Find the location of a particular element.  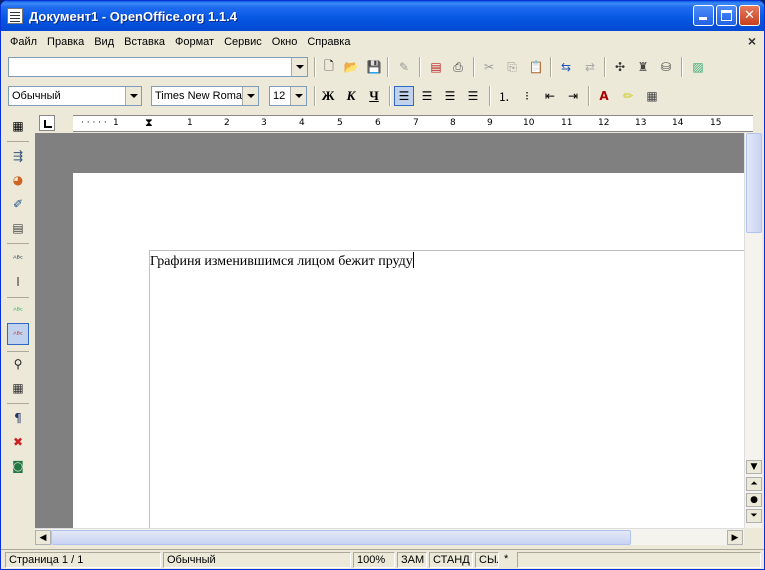

nonprinting-characters-icon: ¶ is located at coordinates (18, 418).